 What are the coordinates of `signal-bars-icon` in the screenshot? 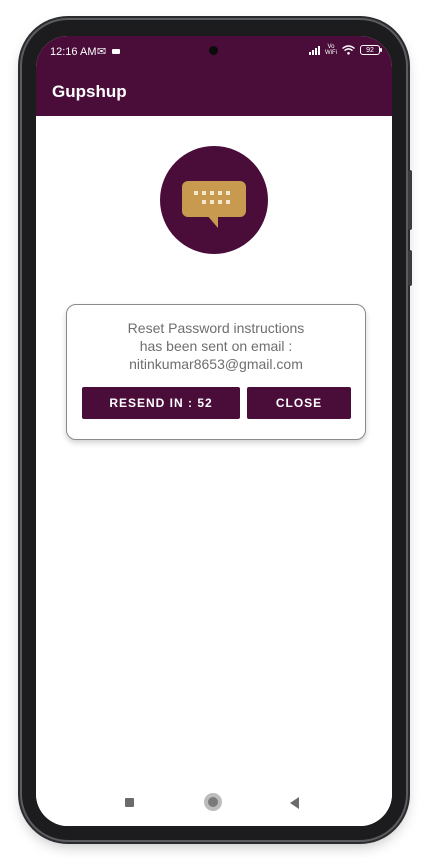 It's located at (314, 50).